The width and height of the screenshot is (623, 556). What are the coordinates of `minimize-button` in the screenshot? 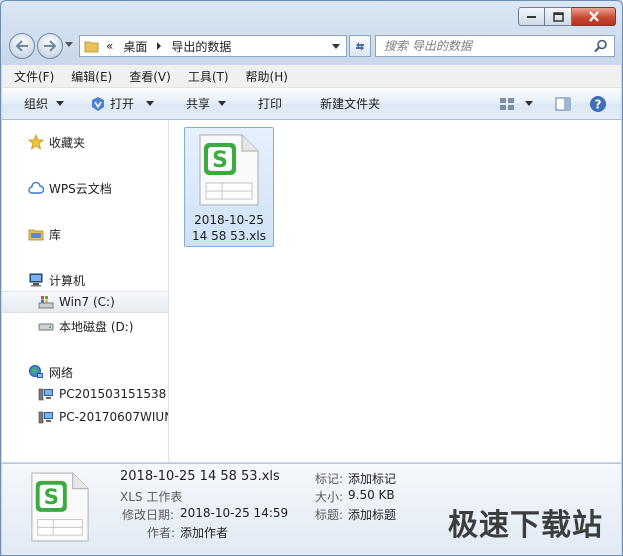 It's located at (531, 16).